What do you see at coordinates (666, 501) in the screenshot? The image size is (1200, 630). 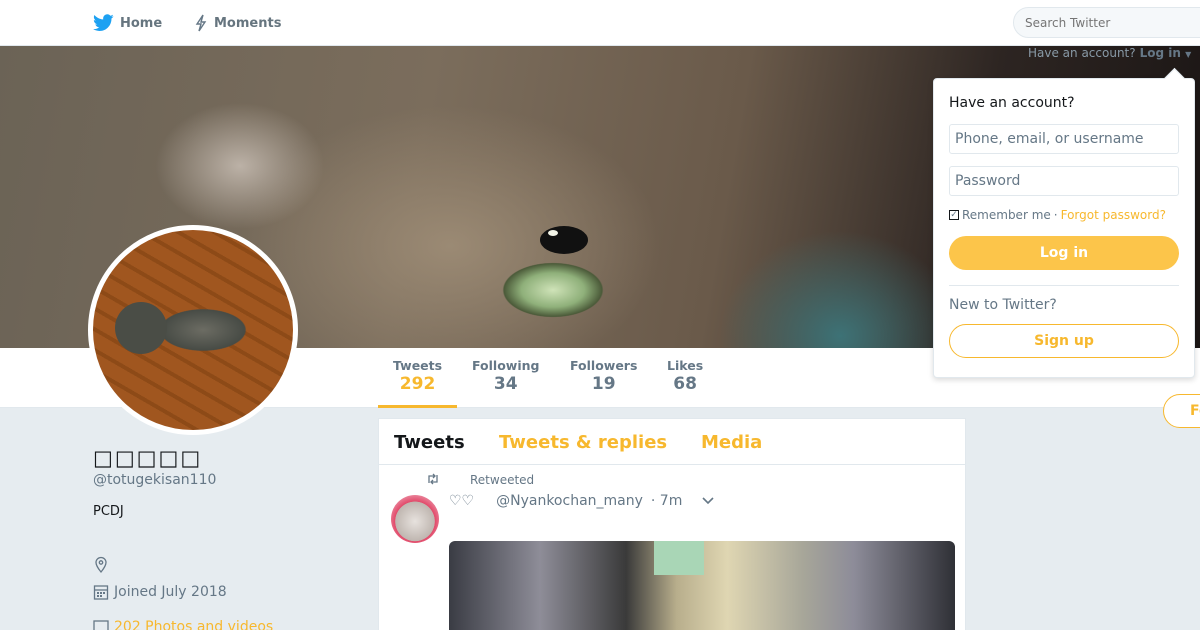 I see `tweet-time: · 7m` at bounding box center [666, 501].